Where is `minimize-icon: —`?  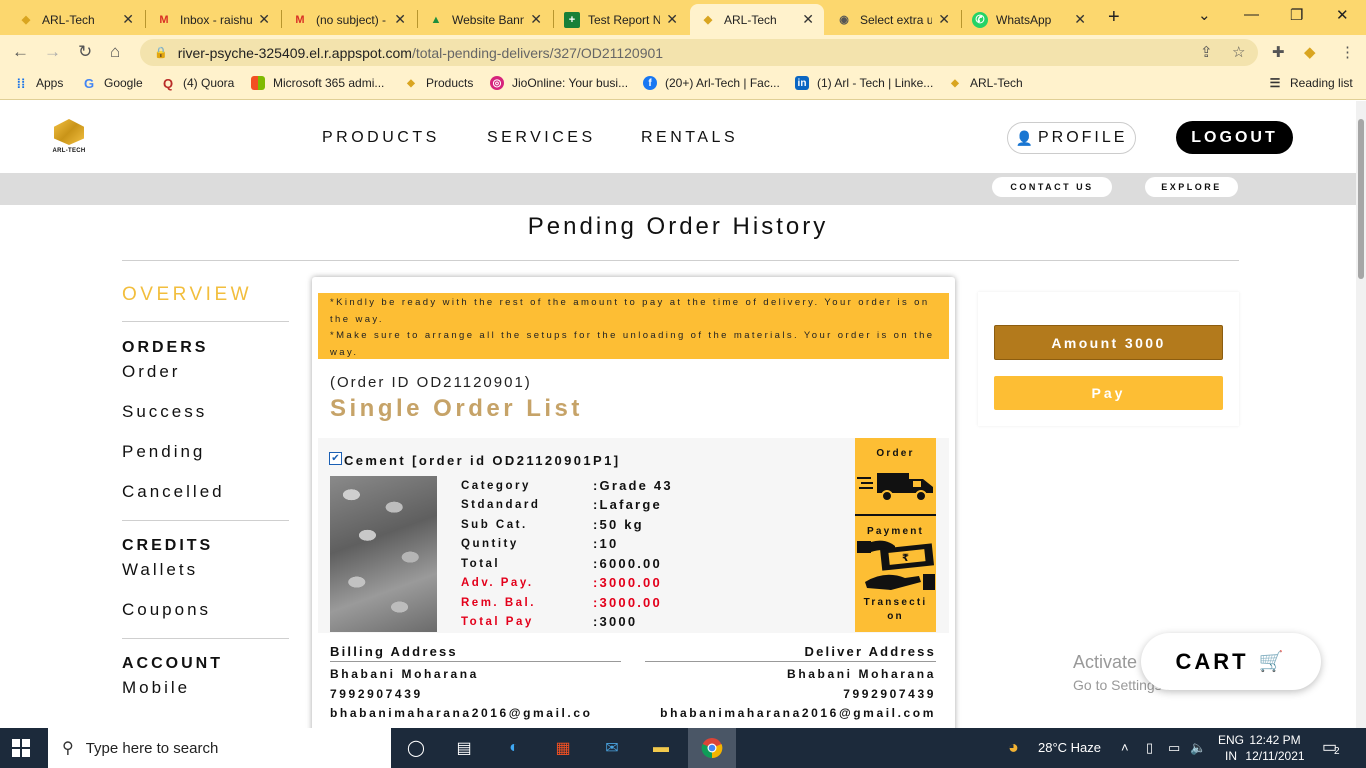
minimize-icon: — is located at coordinates (1251, 14).